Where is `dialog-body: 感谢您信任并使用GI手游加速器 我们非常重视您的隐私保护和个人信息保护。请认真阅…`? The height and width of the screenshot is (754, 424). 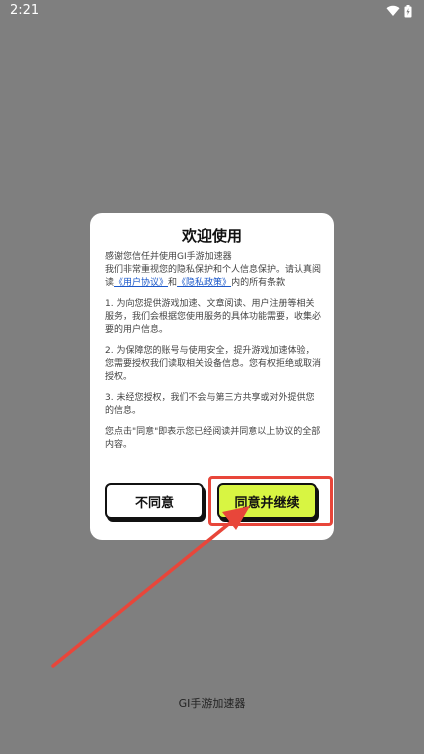
dialog-body: 感谢您信任并使用GI手游加速器 我们非常重视您的隐私保护和个人信息保护。请认真阅… is located at coordinates (213, 355).